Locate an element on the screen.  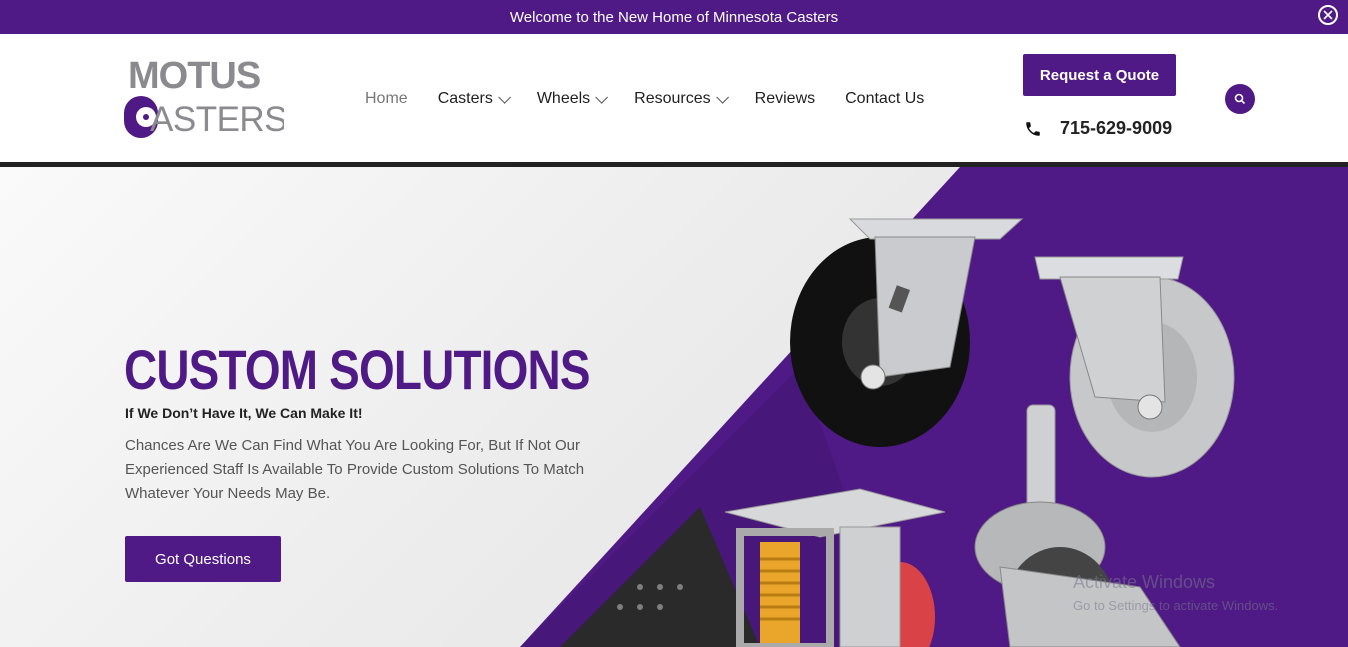
nav-item-wheels: Wheels is located at coordinates (572, 99).